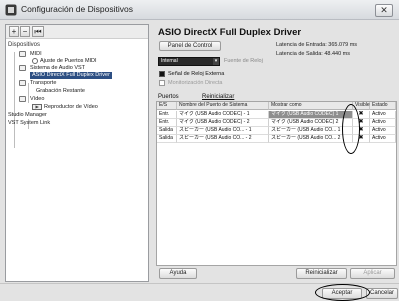 The height and width of the screenshot is (301, 399). I want to click on output-latency: Latencia de Salida: 48.440 ms, so click(313, 54).